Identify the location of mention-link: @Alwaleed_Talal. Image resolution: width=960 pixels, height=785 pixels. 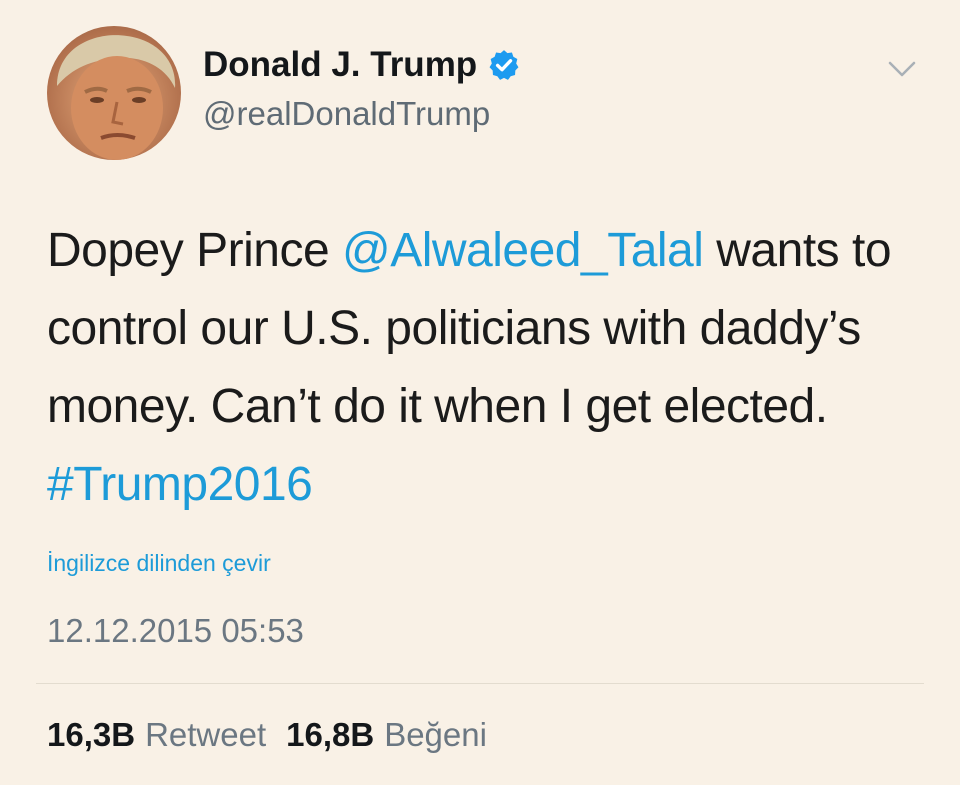
(523, 250).